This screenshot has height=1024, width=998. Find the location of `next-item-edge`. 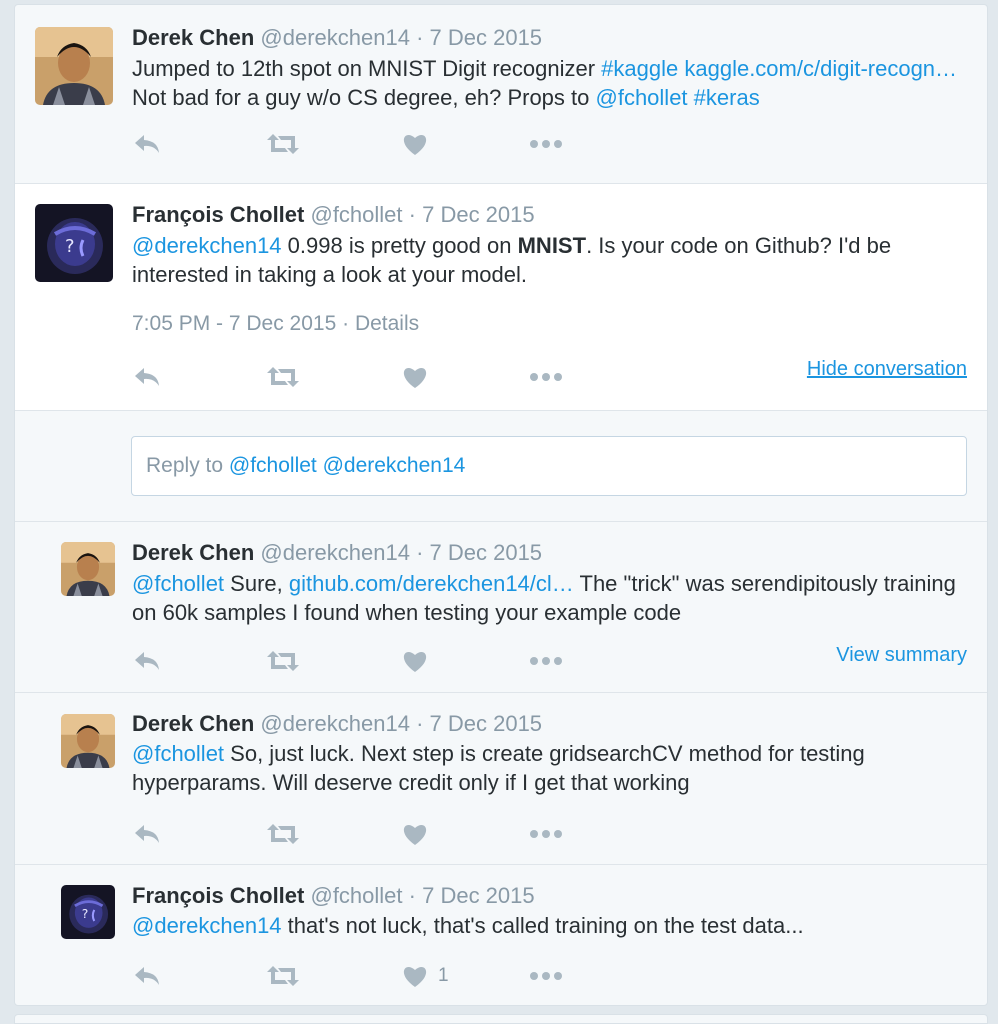

next-item-edge is located at coordinates (501, 1019).